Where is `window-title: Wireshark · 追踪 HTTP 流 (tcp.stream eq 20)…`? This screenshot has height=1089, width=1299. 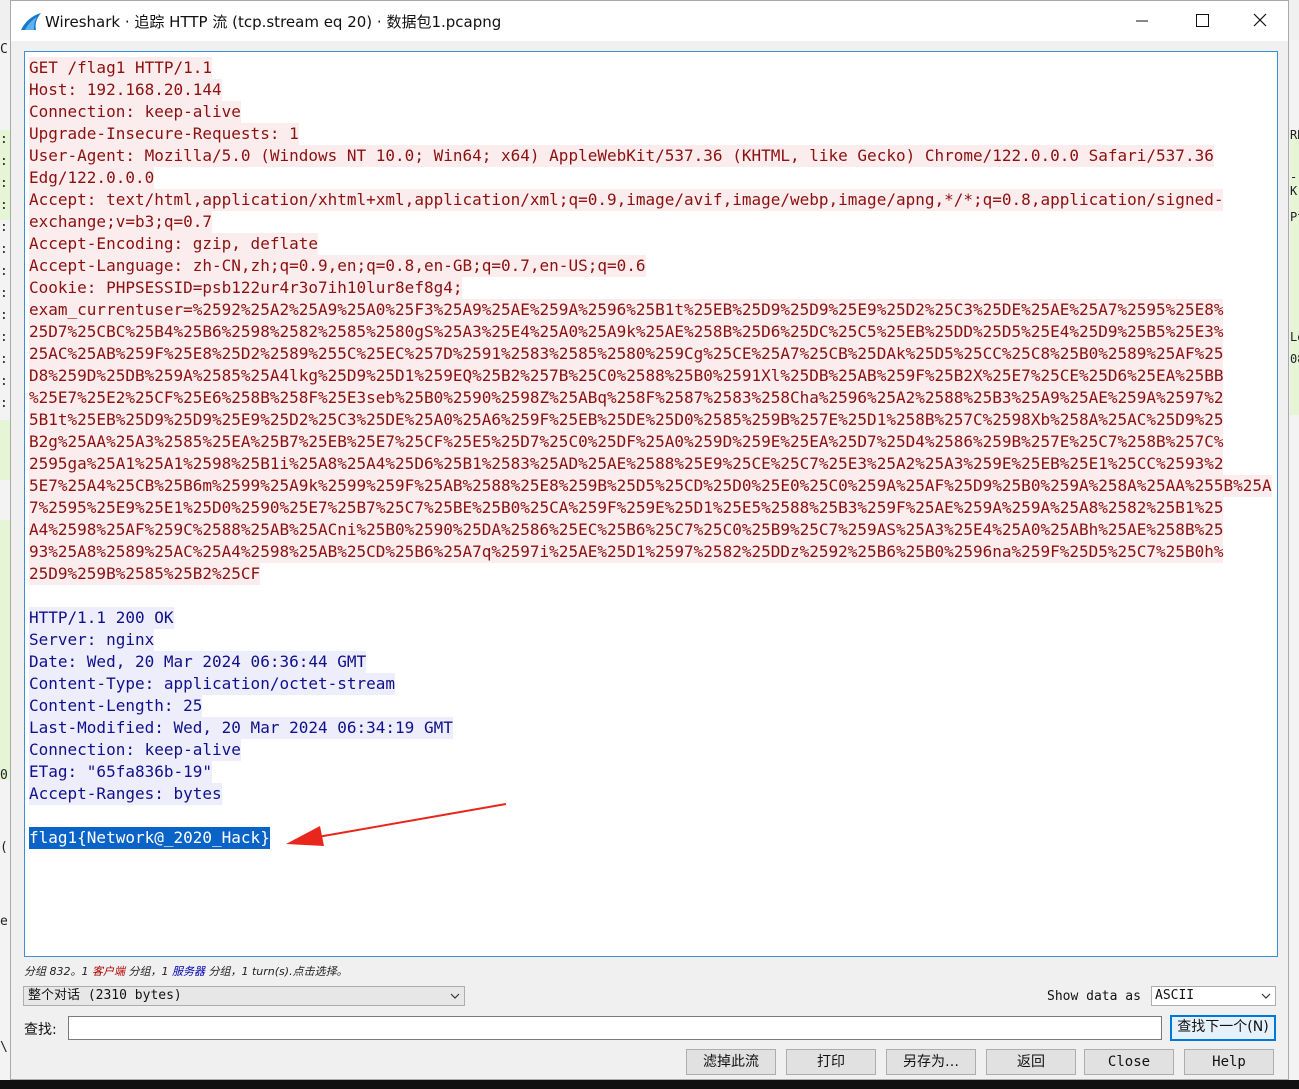
window-title: Wireshark · 追踪 HTTP 流 (tcp.stream eq 20)… is located at coordinates (273, 22).